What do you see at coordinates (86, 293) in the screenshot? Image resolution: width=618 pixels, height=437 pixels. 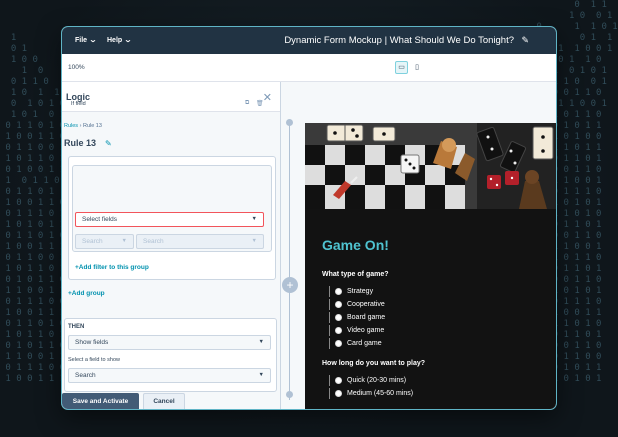 I see `add-group-link: +Add group` at bounding box center [86, 293].